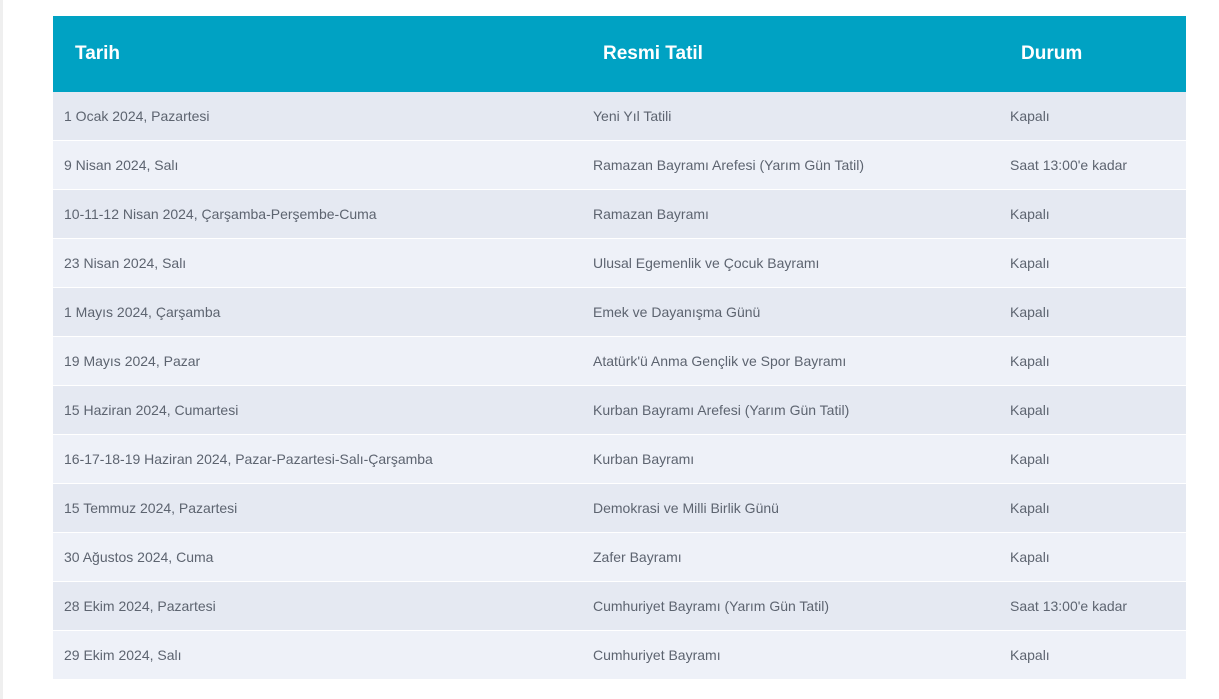 The image size is (1219, 699). What do you see at coordinates (801, 410) in the screenshot?
I see `cell-holiday: Kurban Bayramı Arefesi (Yarım Gün Tatil)` at bounding box center [801, 410].